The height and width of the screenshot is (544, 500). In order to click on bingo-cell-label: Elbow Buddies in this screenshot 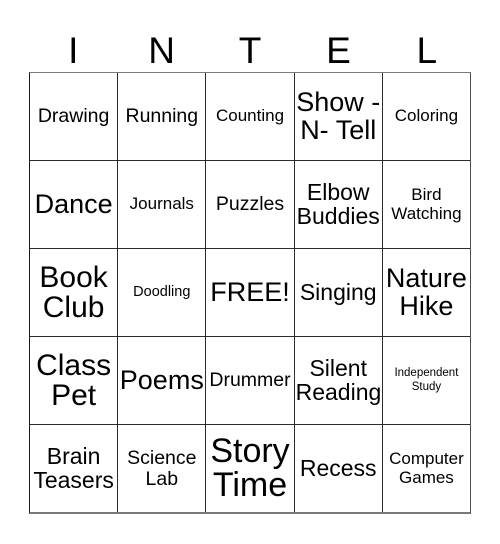, I will do `click(338, 203)`.